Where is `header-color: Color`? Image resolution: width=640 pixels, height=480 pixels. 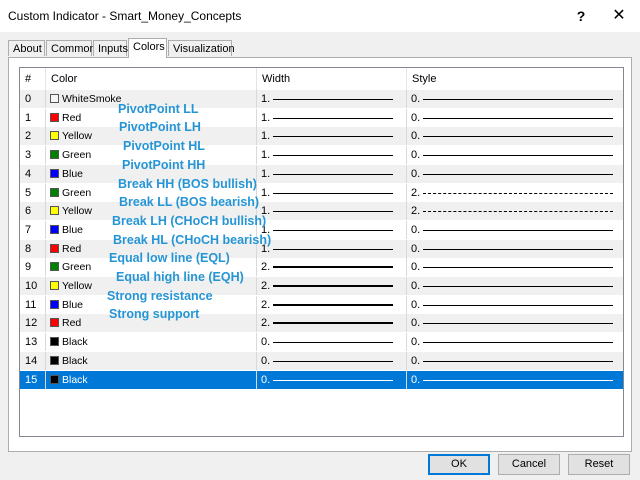 header-color: Color is located at coordinates (151, 79).